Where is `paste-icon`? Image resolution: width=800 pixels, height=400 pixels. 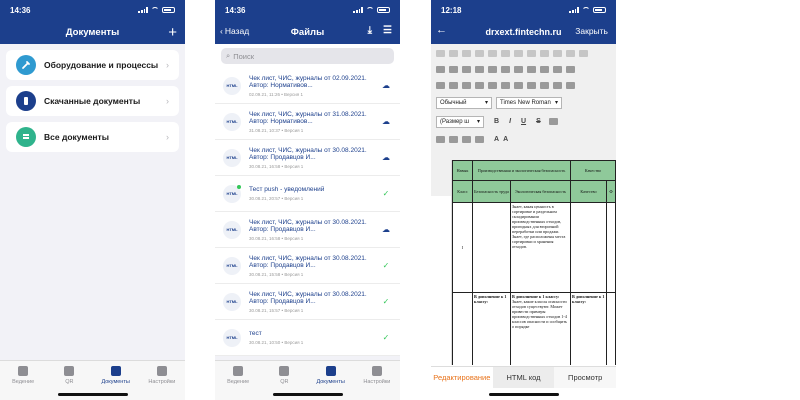 paste-icon is located at coordinates (466, 53).